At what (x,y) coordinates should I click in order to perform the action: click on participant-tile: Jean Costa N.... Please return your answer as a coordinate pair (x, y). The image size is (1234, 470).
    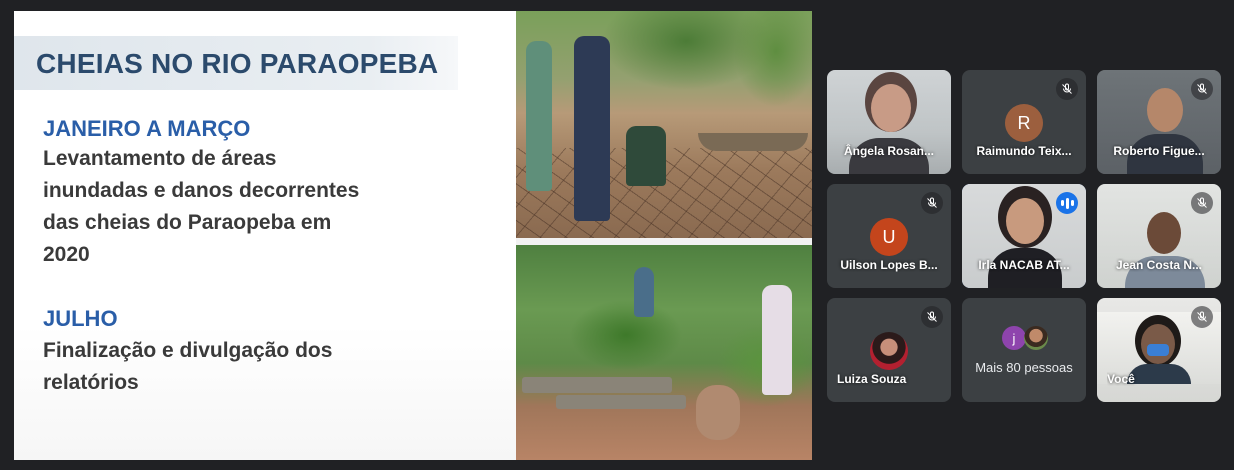
    Looking at the image, I should click on (1159, 236).